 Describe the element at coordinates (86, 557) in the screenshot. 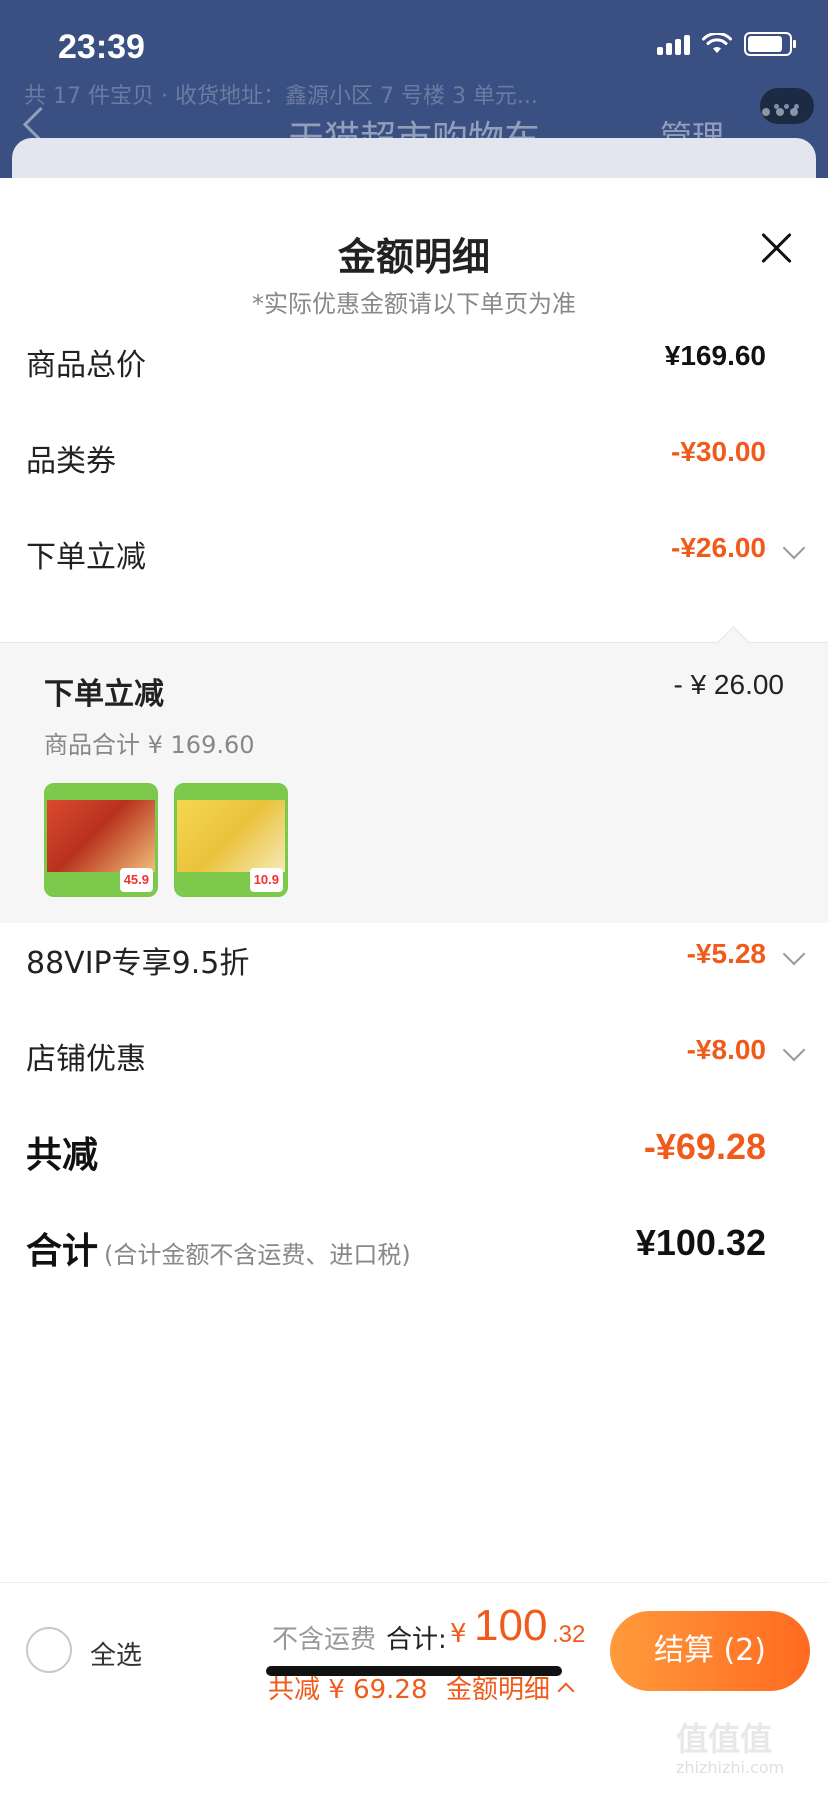

I see `row-label: 下单立减` at that location.